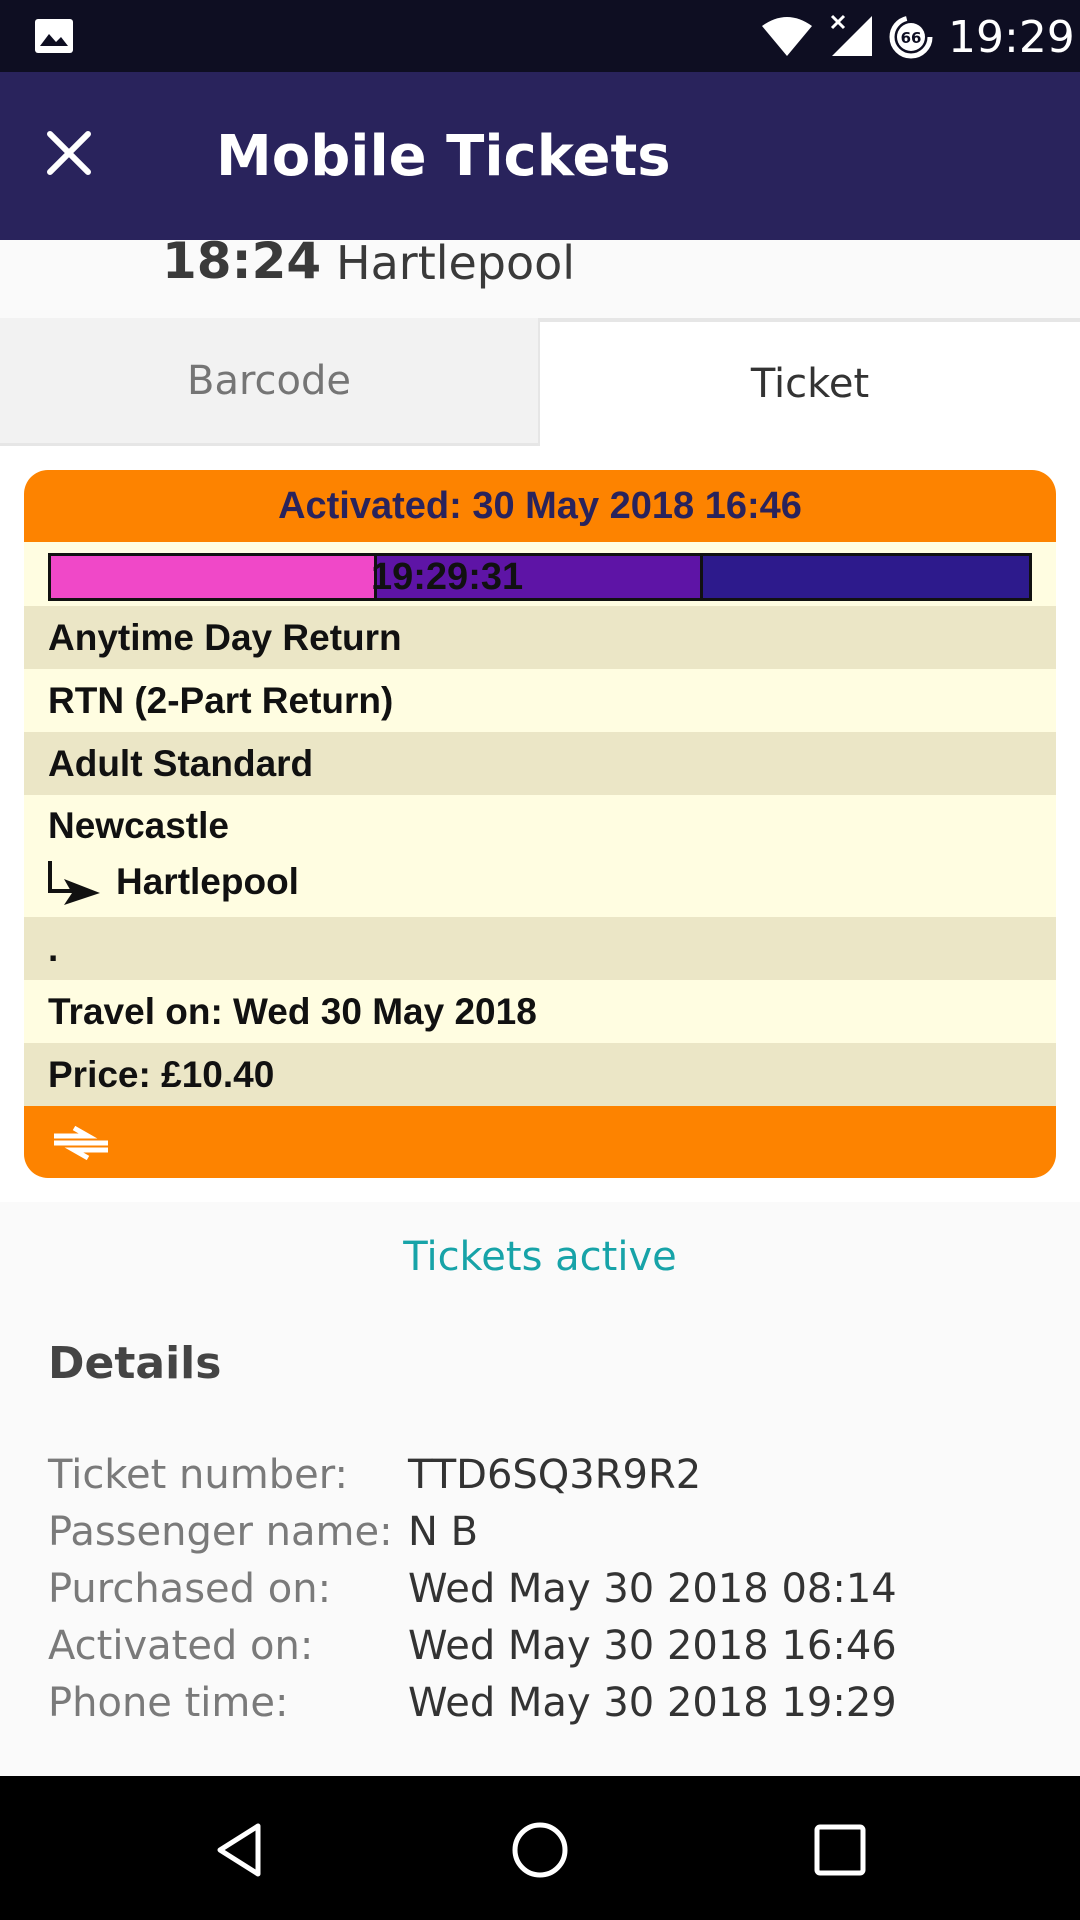 The width and height of the screenshot is (1080, 1920). I want to click on detail-row-phone-time: Phone time: Wed May 30 2018 19:29, so click(543, 1702).